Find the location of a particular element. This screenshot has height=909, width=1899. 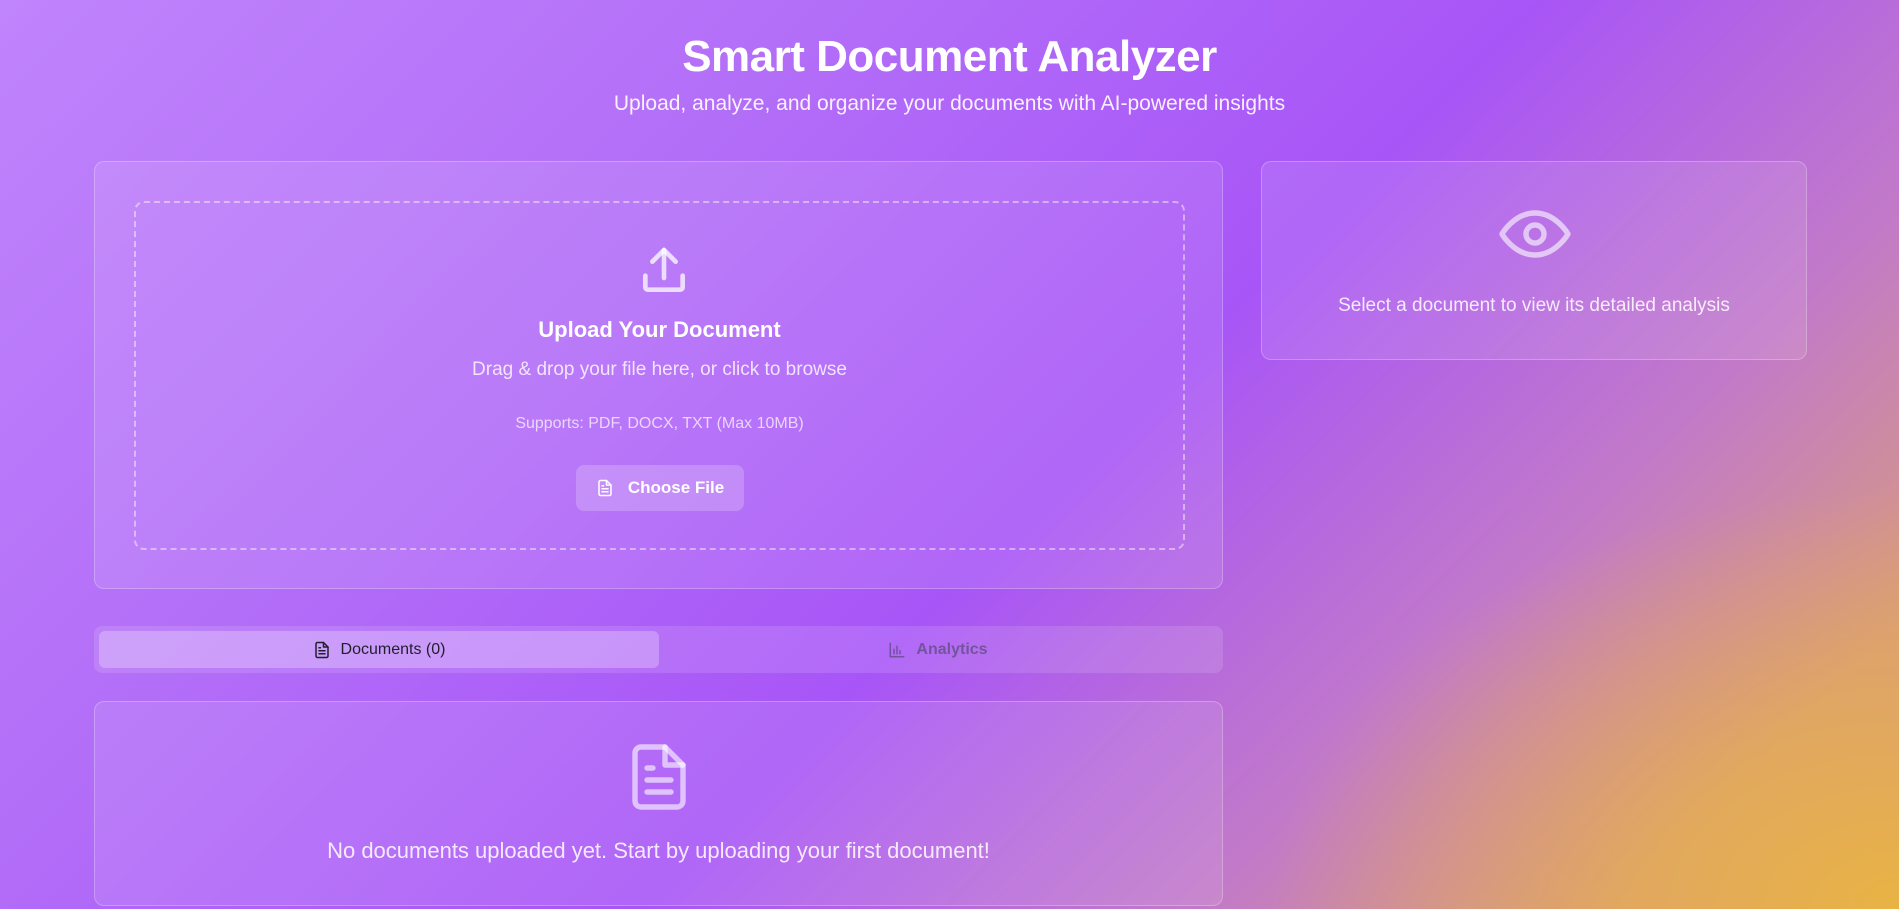

tab-analytics-label: Analytics is located at coordinates (952, 649).